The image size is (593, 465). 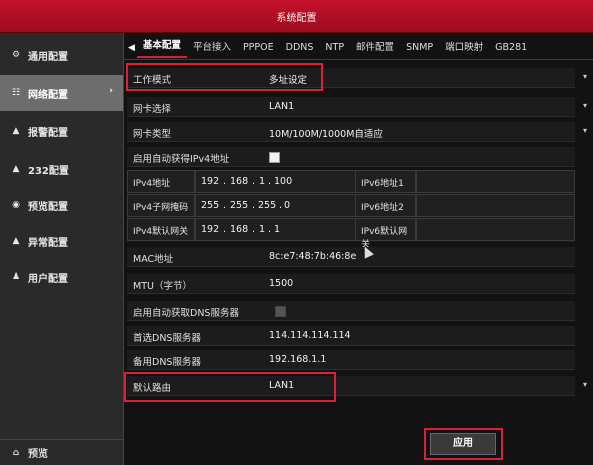 What do you see at coordinates (358, 59) in the screenshot?
I see `tab-divider` at bounding box center [358, 59].